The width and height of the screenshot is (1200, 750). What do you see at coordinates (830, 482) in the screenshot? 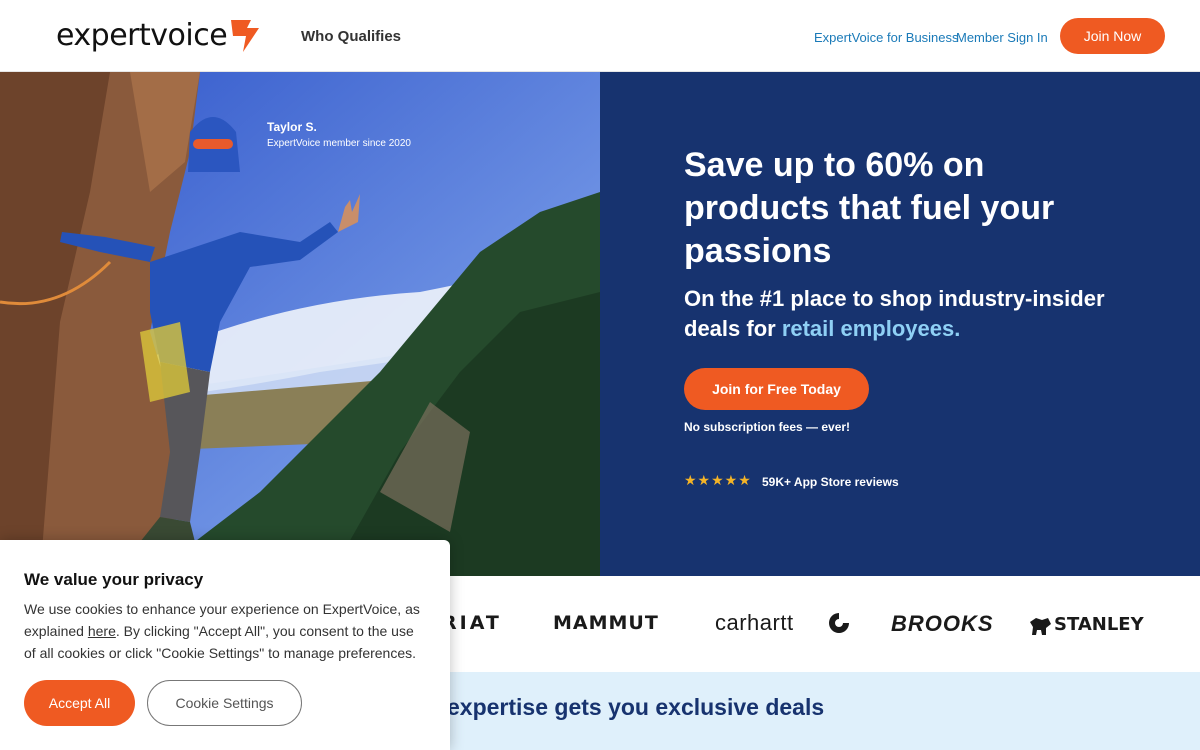
I see `app-store-reviews: 59K+ App Store reviews` at bounding box center [830, 482].